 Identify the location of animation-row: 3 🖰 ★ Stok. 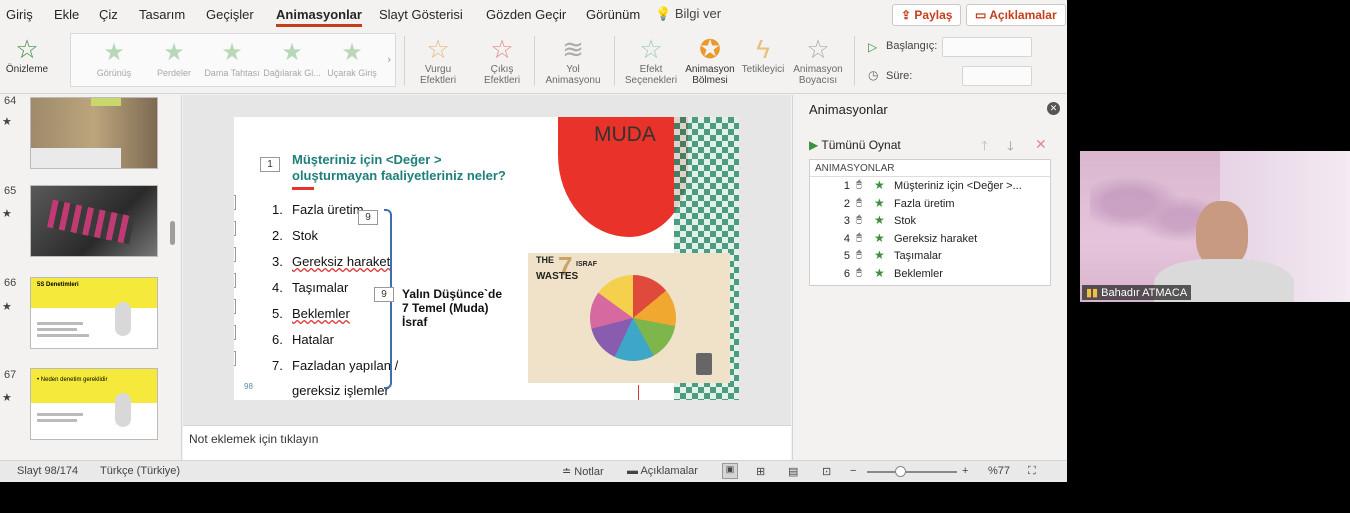
(930, 221).